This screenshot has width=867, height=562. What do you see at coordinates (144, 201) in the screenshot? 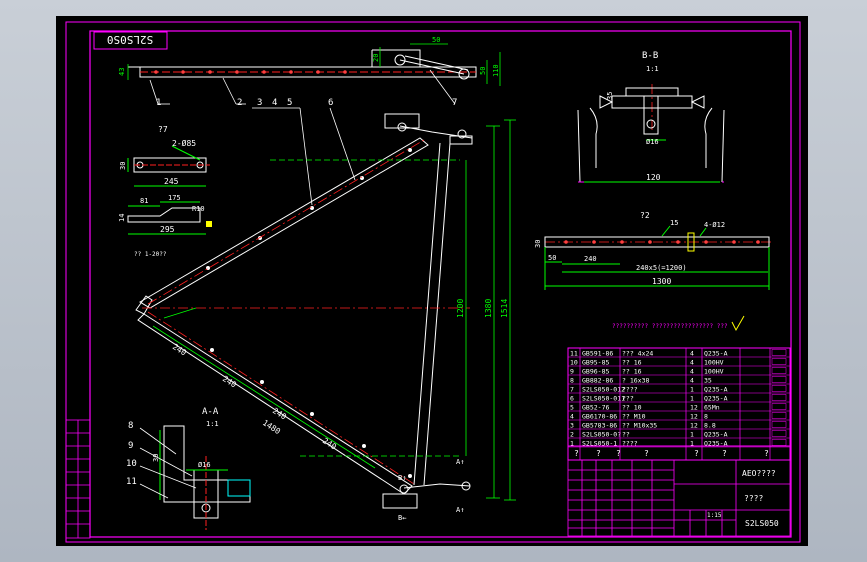
I see `dim-81: 81` at bounding box center [144, 201].